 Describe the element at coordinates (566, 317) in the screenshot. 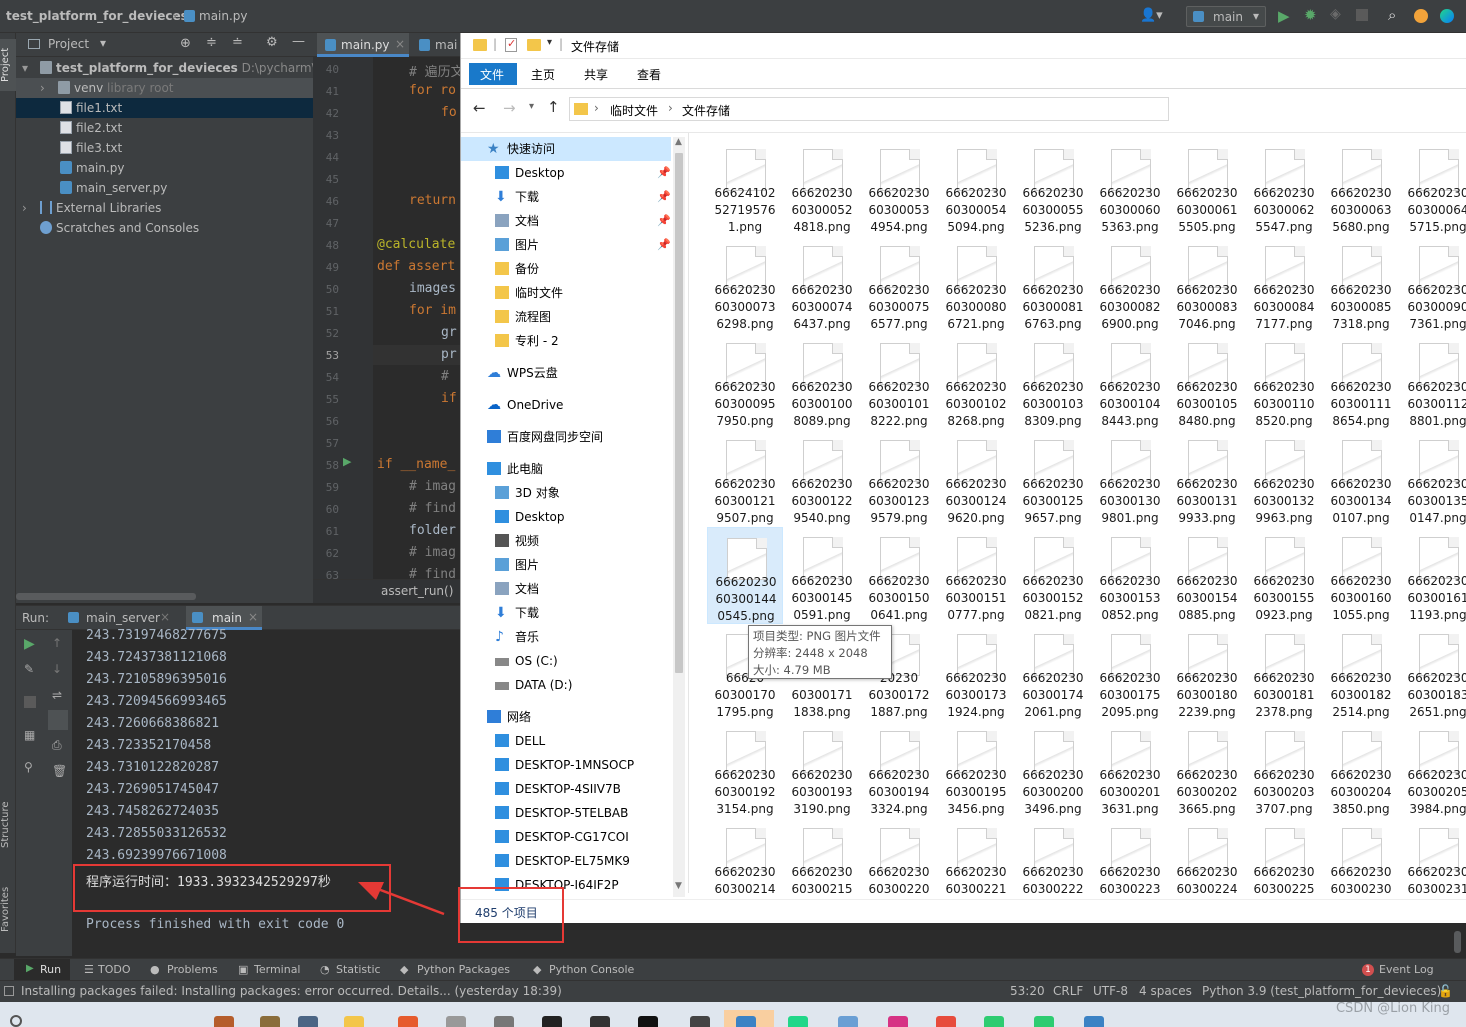

I see `nav-item: 流程图` at that location.